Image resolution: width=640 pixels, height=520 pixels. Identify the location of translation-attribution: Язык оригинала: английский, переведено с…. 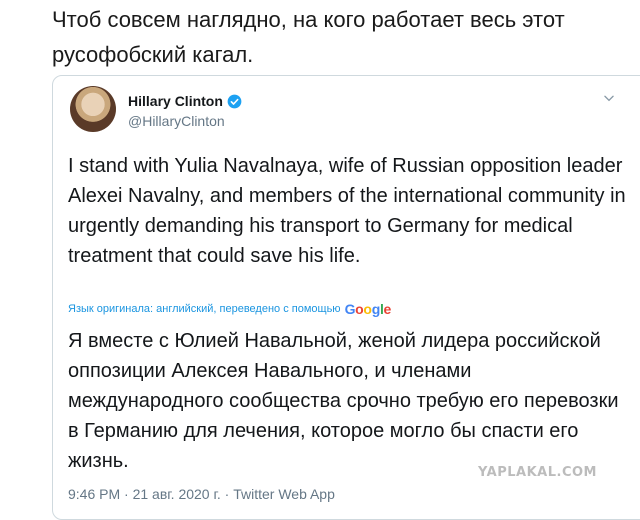
(229, 309).